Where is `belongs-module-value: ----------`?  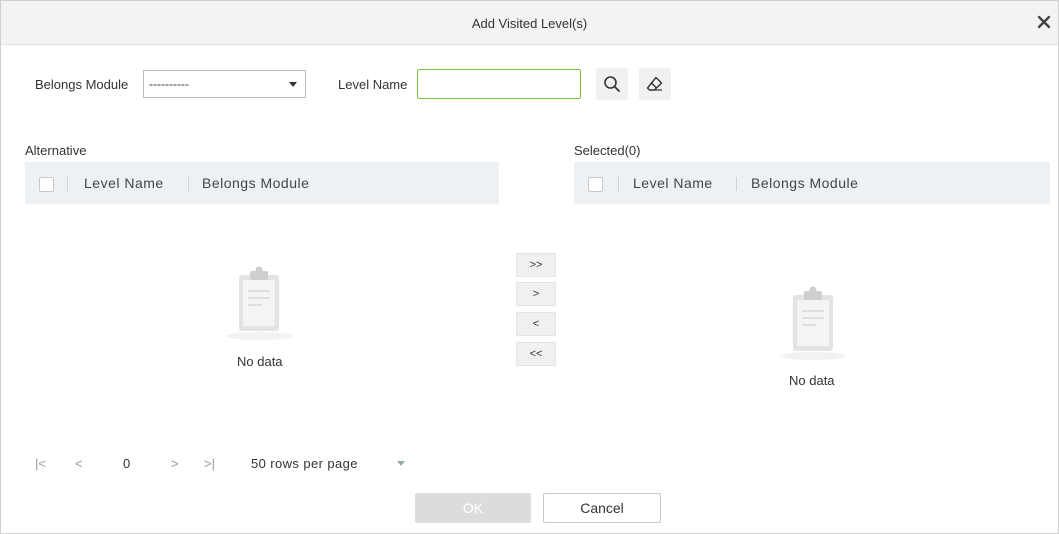 belongs-module-value: ---------- is located at coordinates (169, 84).